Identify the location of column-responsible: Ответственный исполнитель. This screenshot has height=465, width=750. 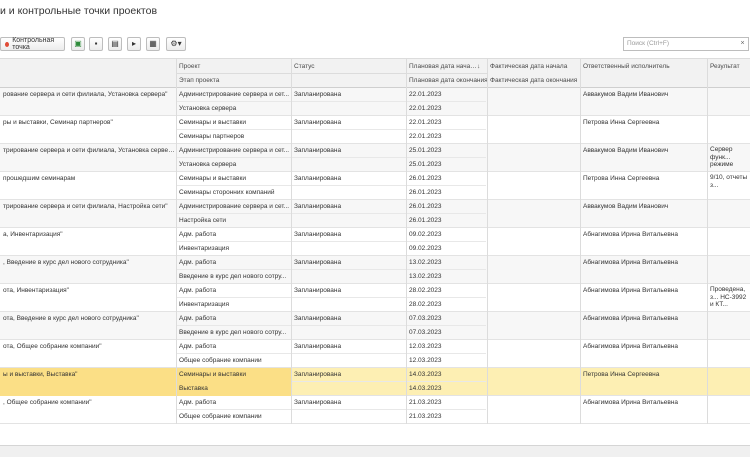
(643, 67).